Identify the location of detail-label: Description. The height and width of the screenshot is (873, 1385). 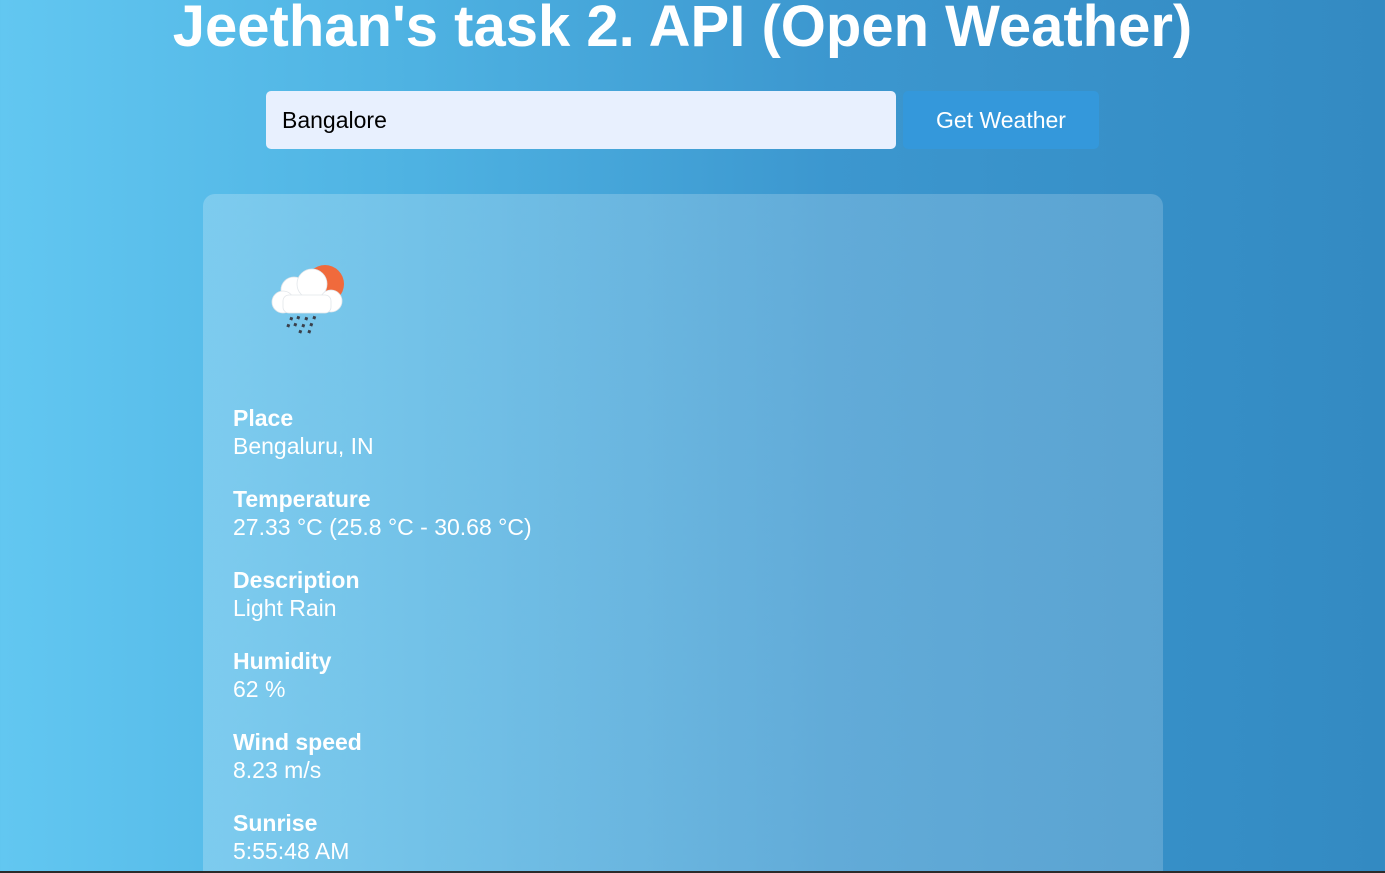
(296, 580).